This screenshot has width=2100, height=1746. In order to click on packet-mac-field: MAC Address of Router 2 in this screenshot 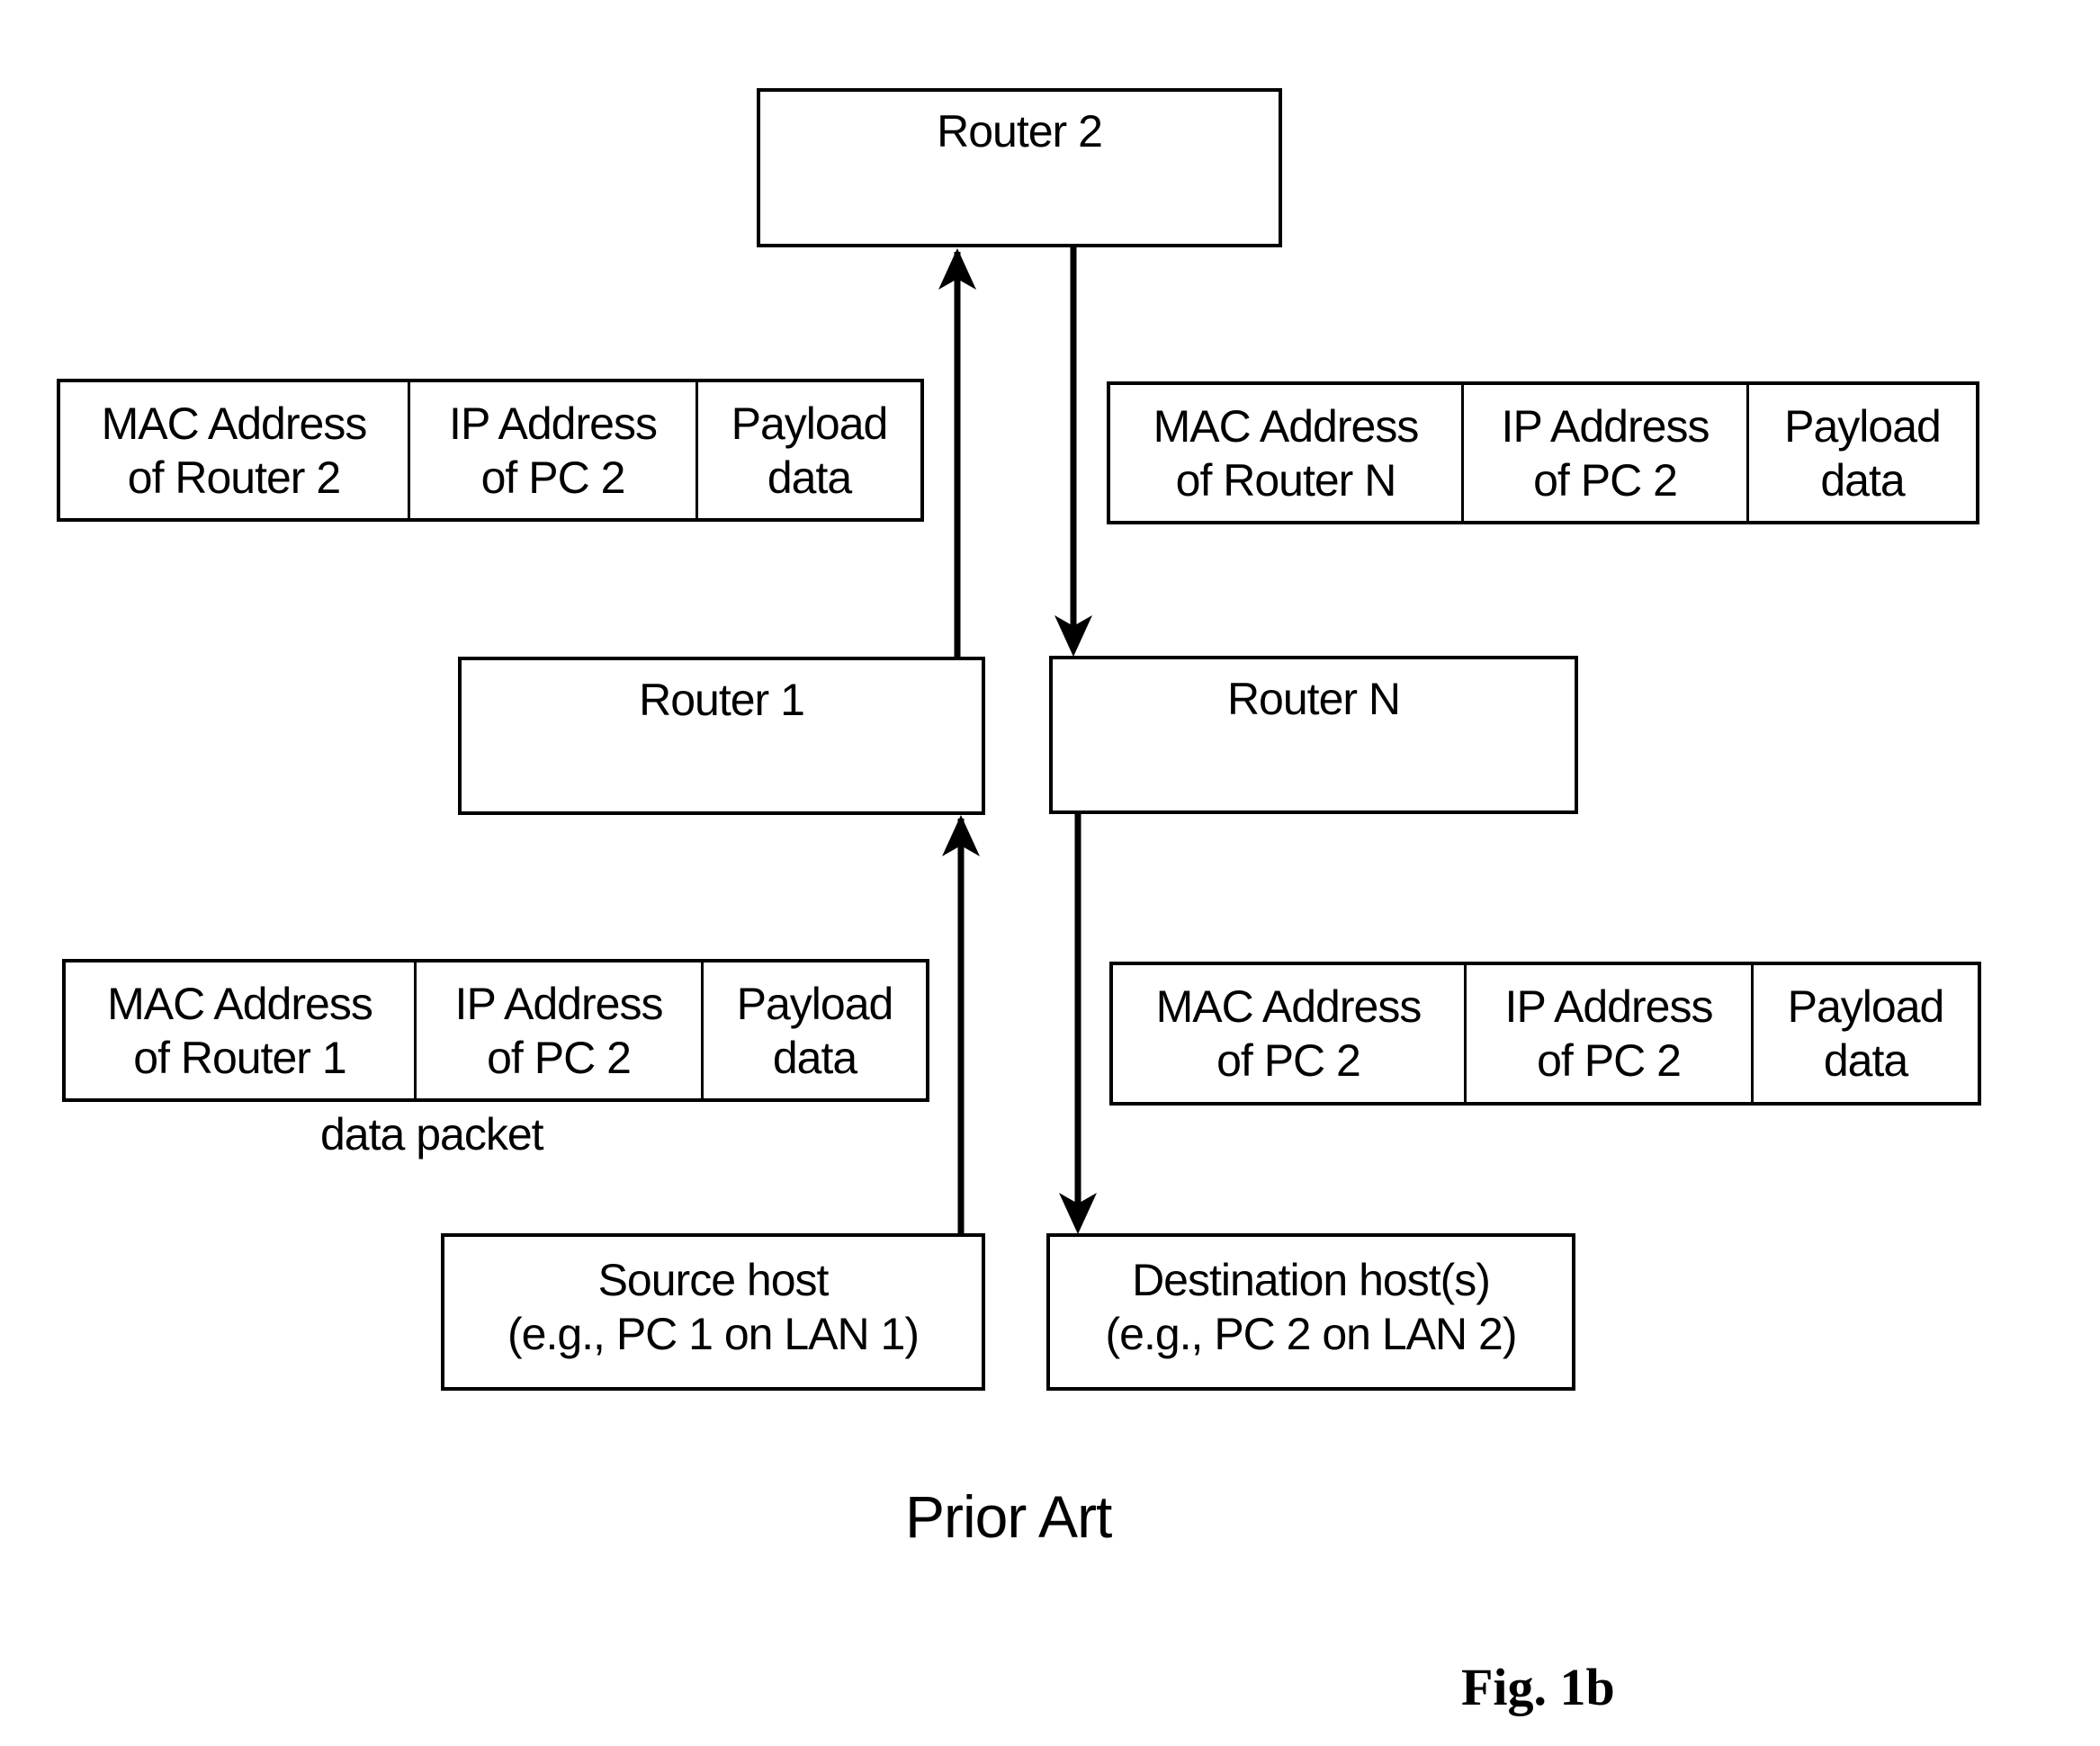, I will do `click(235, 450)`.